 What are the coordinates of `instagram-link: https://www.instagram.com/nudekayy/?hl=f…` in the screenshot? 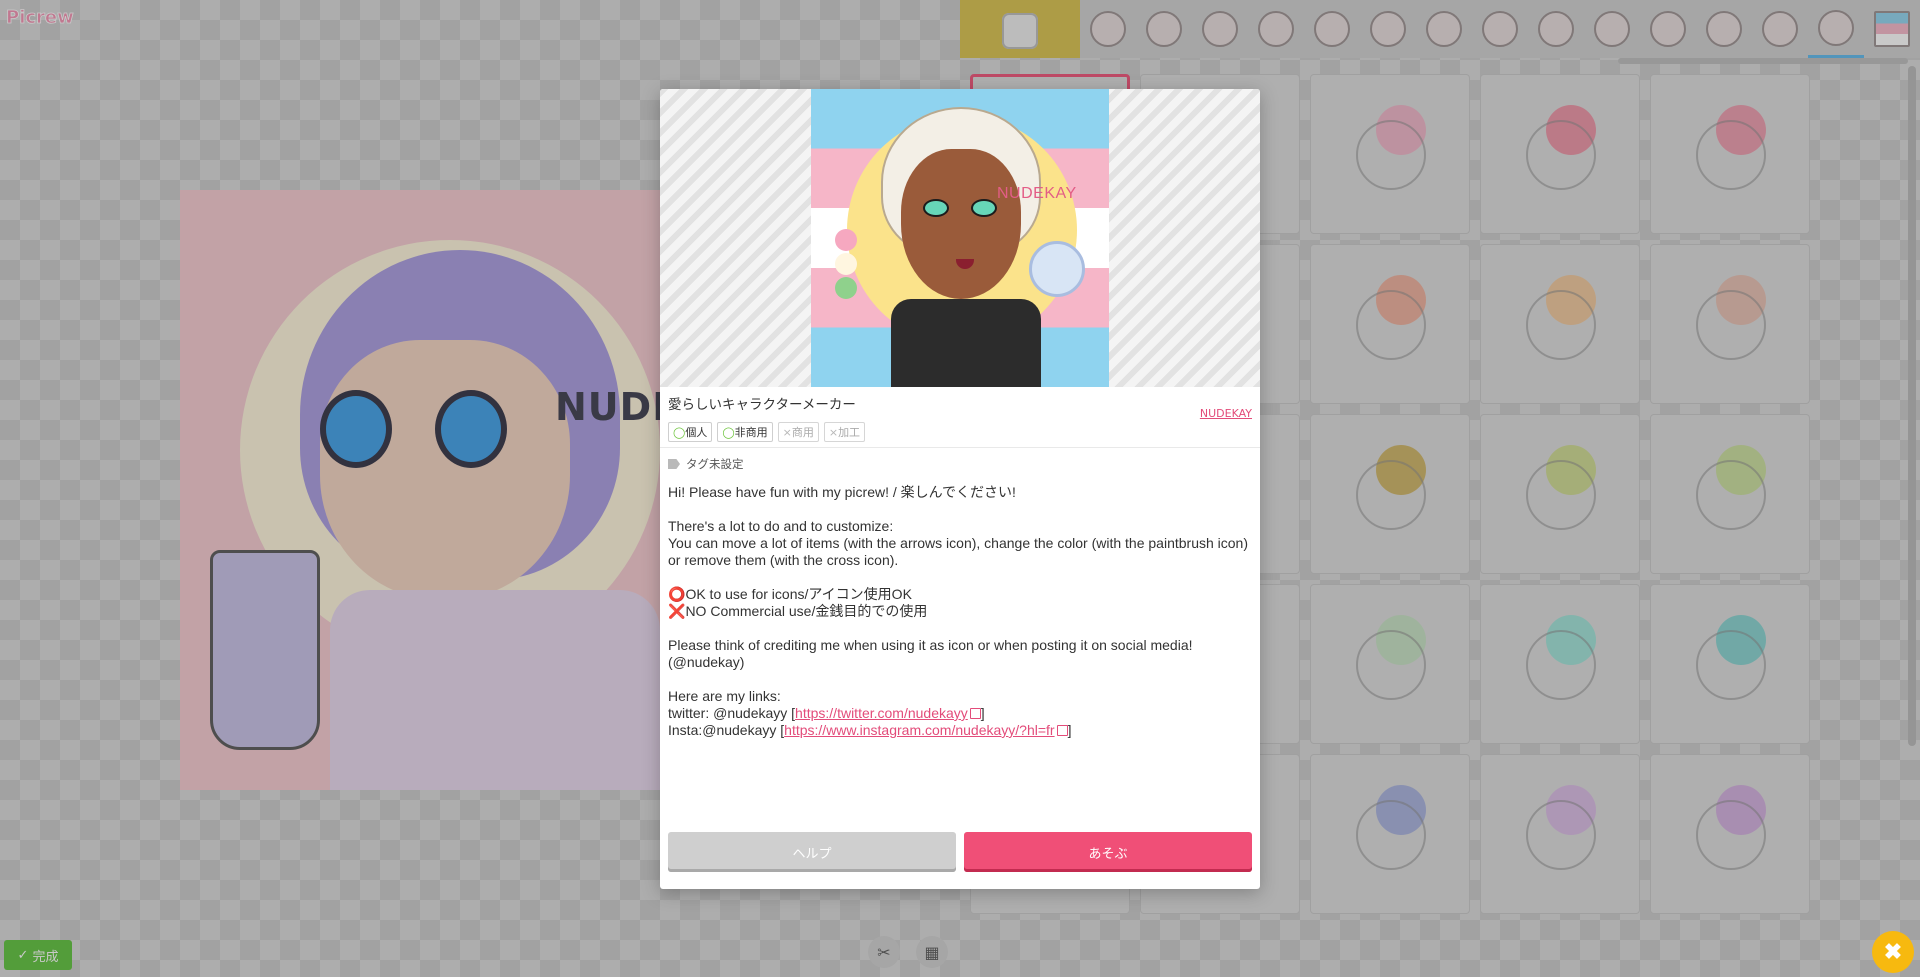 It's located at (919, 730).